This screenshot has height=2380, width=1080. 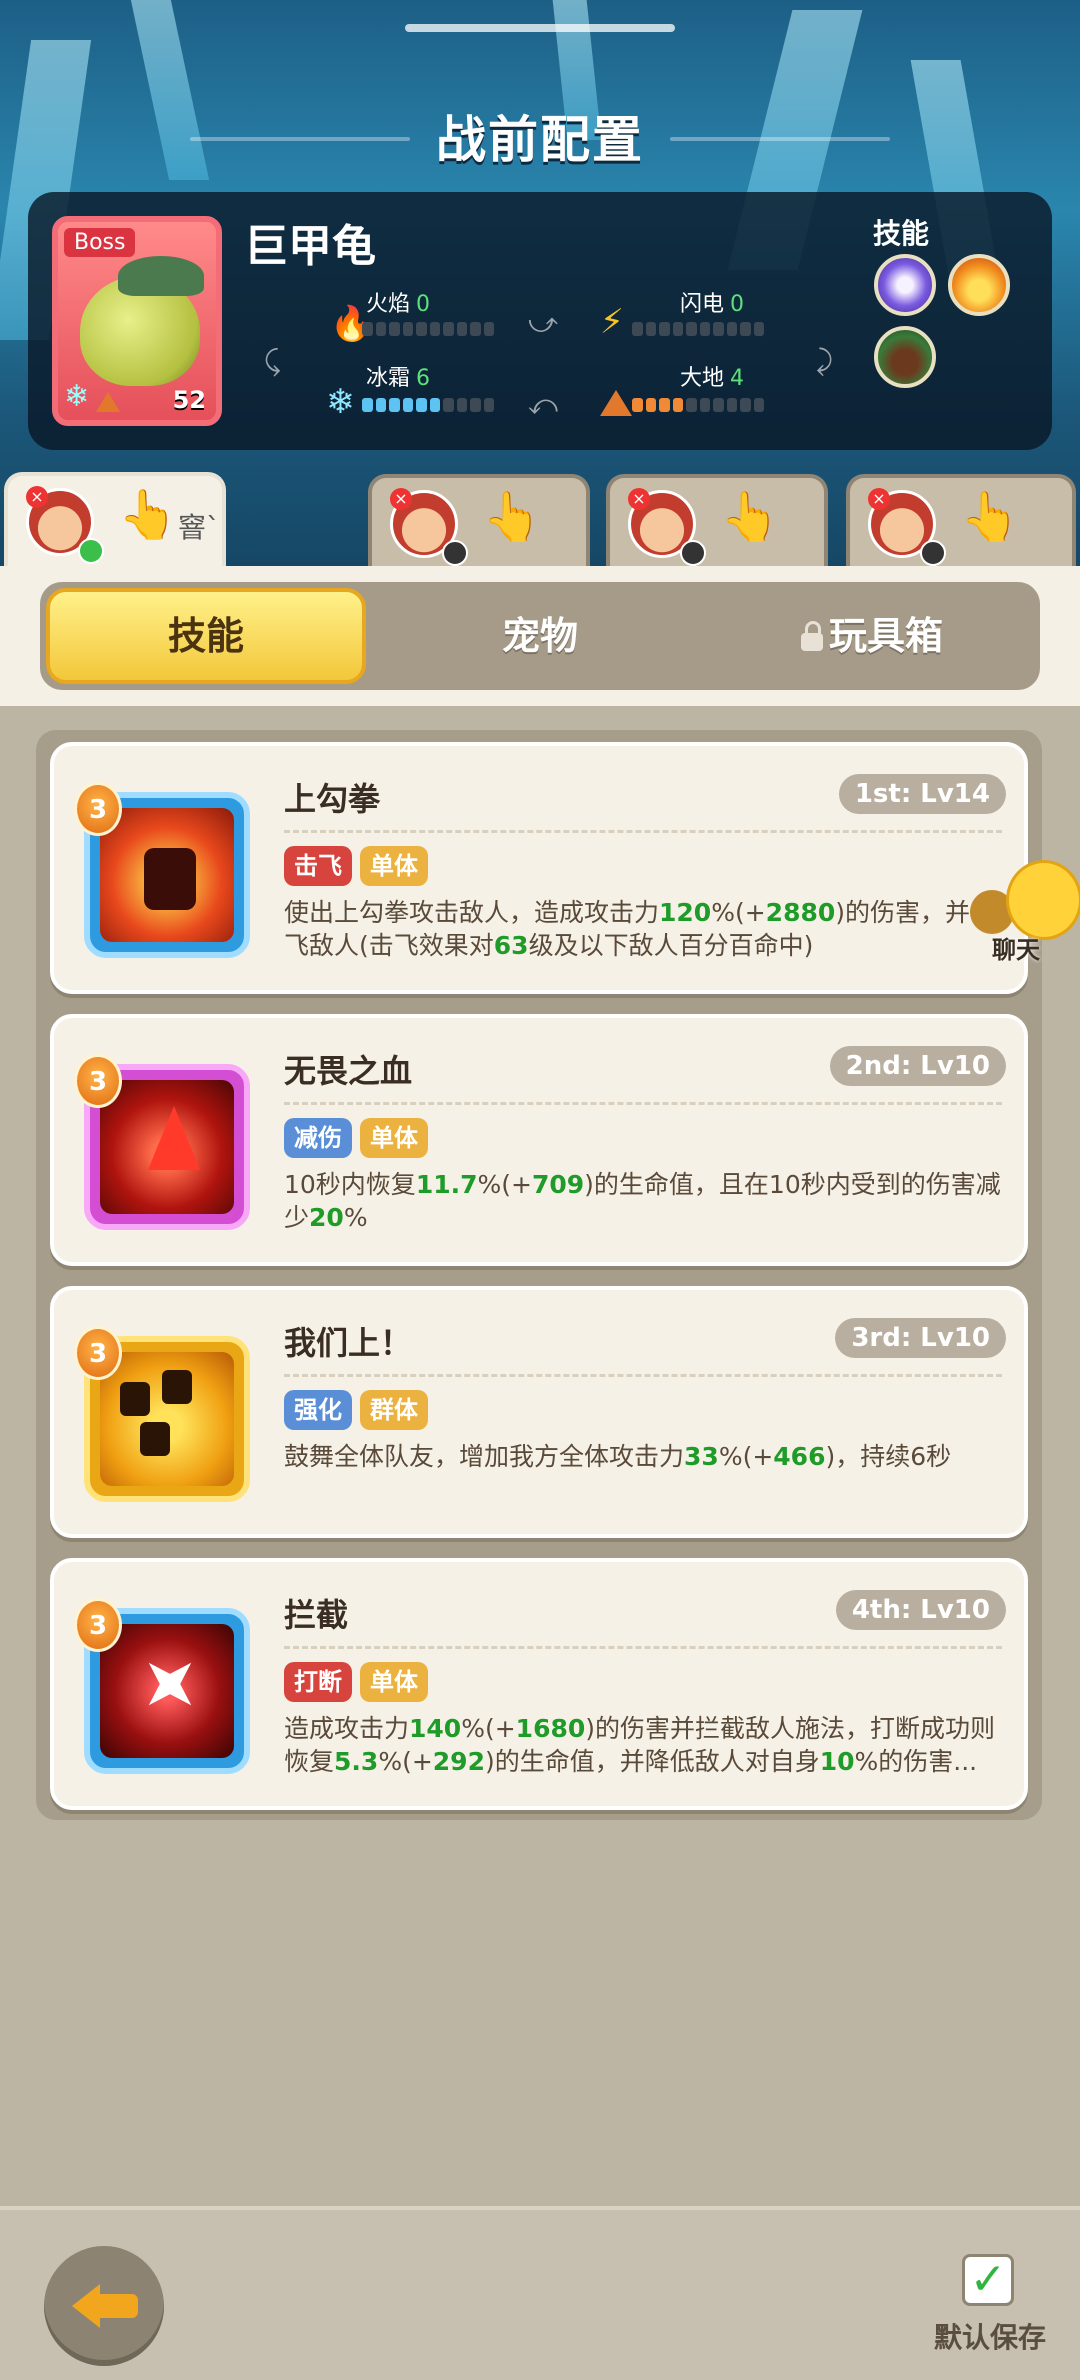 I want to click on hero-tab-3: × 👆, so click(x=717, y=522).